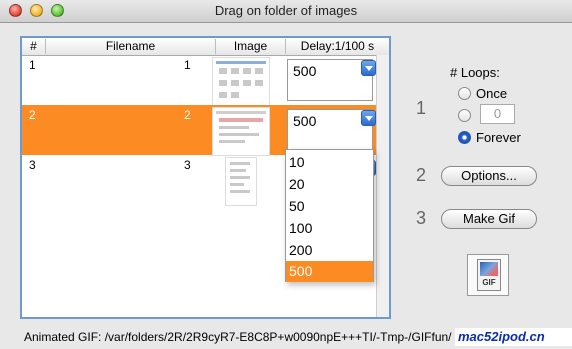  What do you see at coordinates (199, 80) in the screenshot?
I see `table-row: 1 1 500` at bounding box center [199, 80].